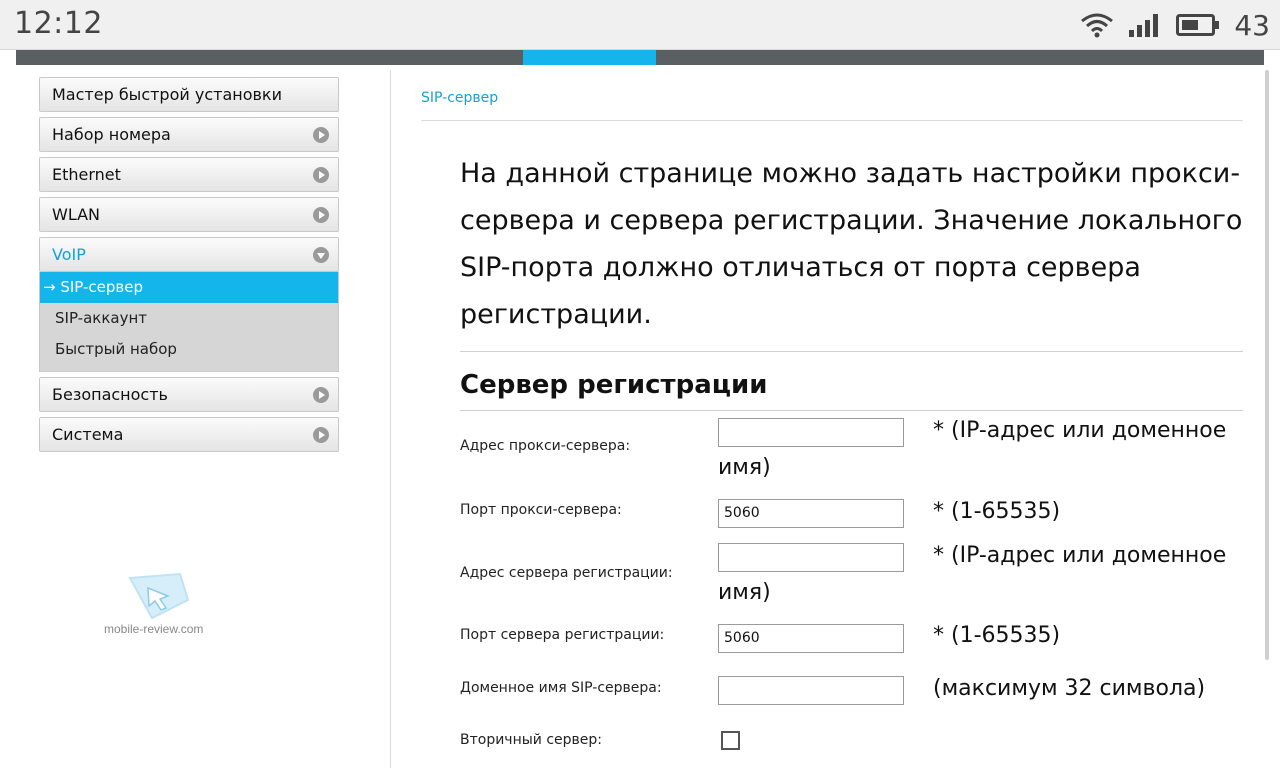 The width and height of the screenshot is (1280, 768). I want to click on sip-domain-label: Доменное имя SIP-сервера:, so click(561, 688).